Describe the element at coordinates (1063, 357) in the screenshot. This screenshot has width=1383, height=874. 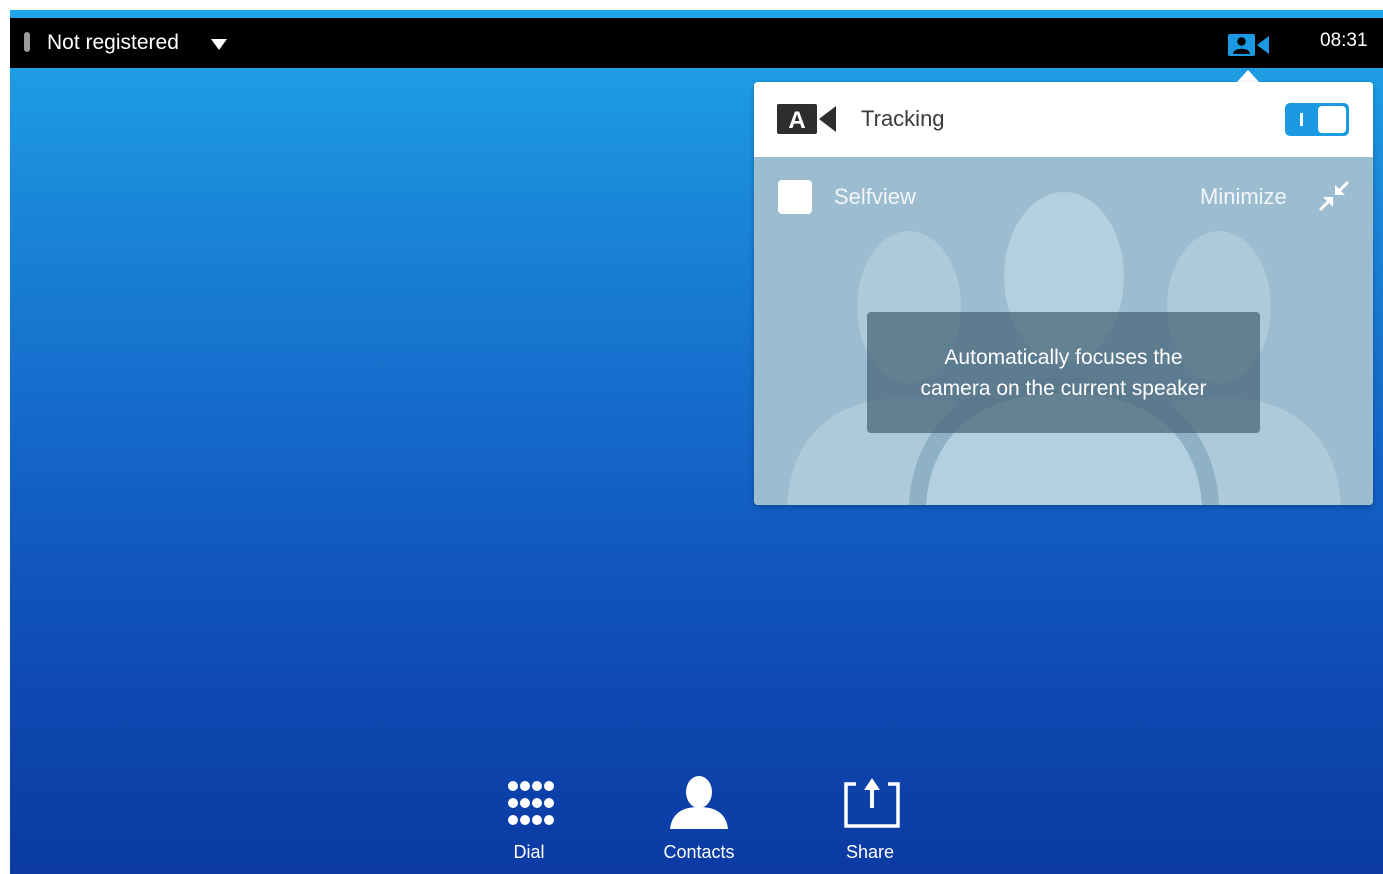
I see `tooltip-line: Automatically focuses the` at that location.